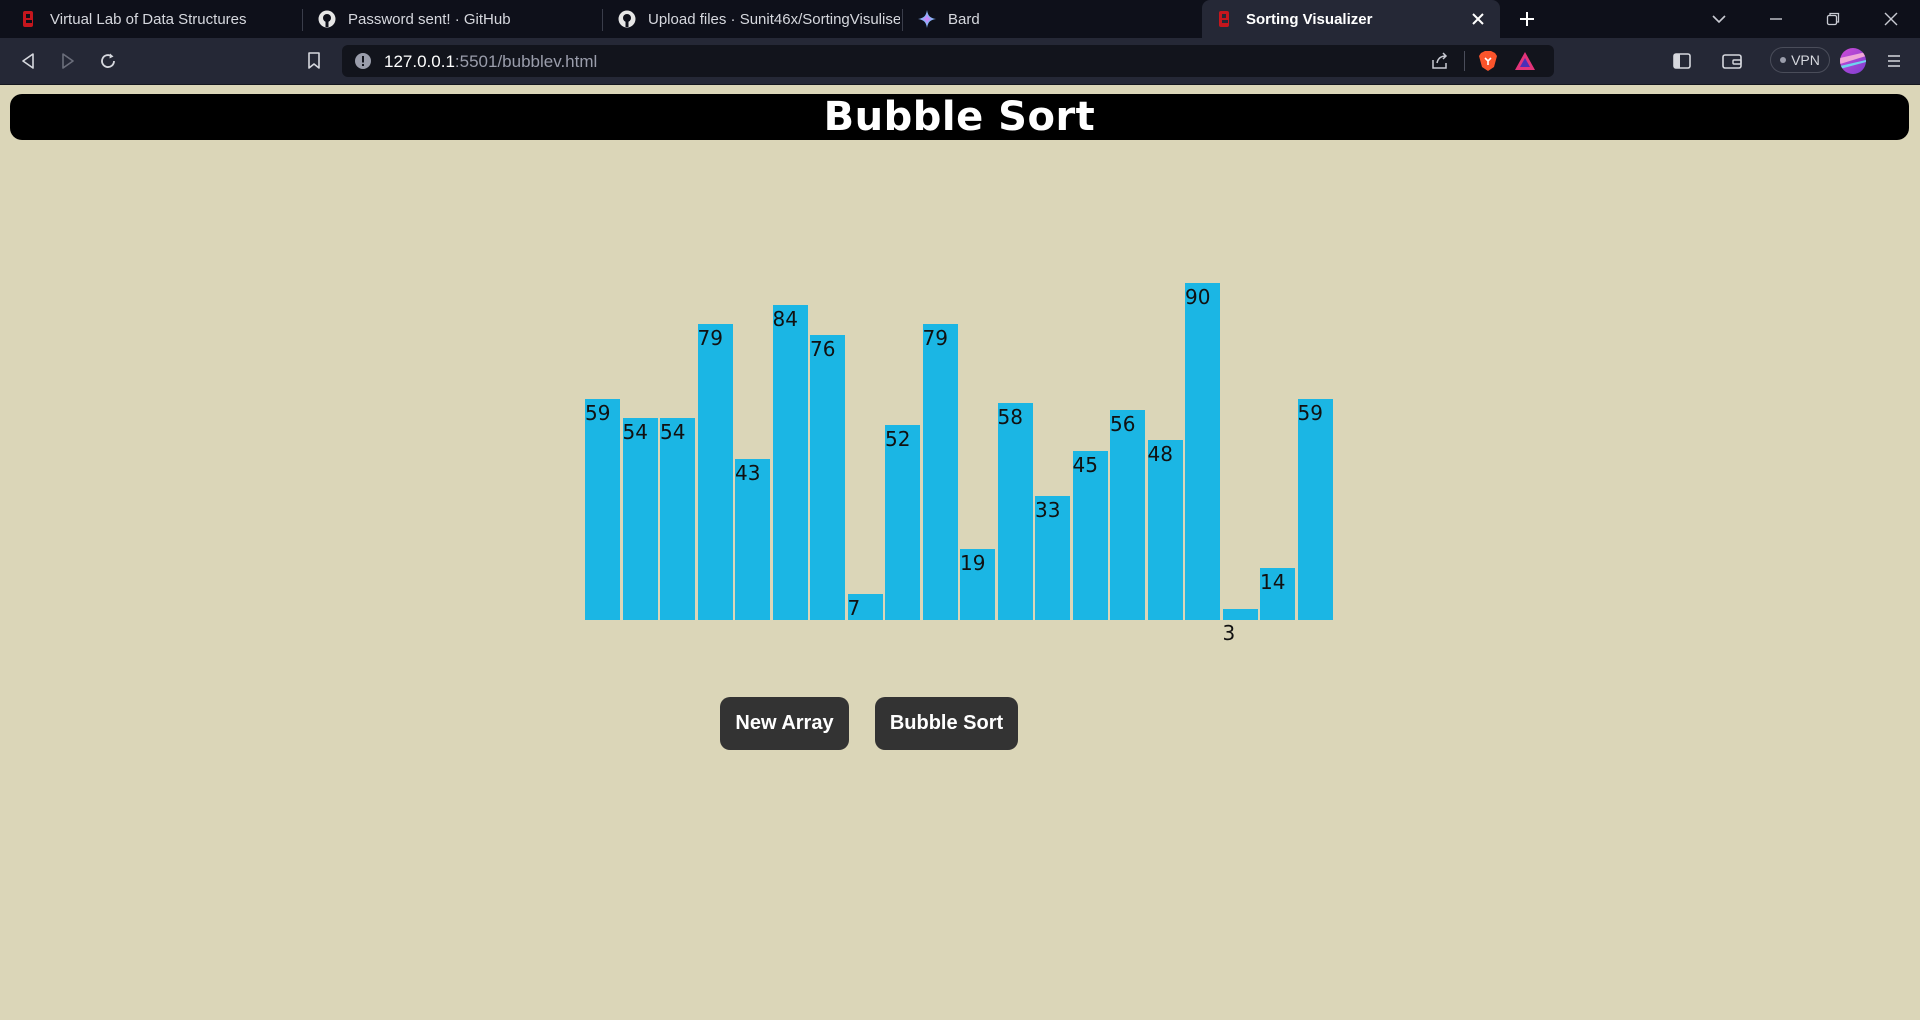 The height and width of the screenshot is (1020, 1920). I want to click on tab-title: Password sent! · GitHub, so click(429, 19).